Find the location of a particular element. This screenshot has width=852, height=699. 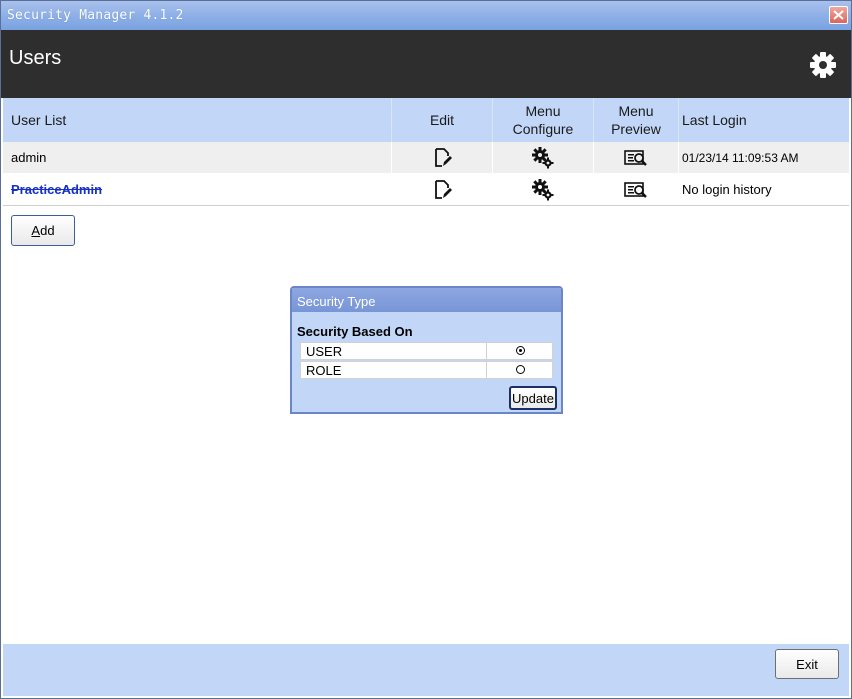

dialog-title: Security Type is located at coordinates (336, 301).